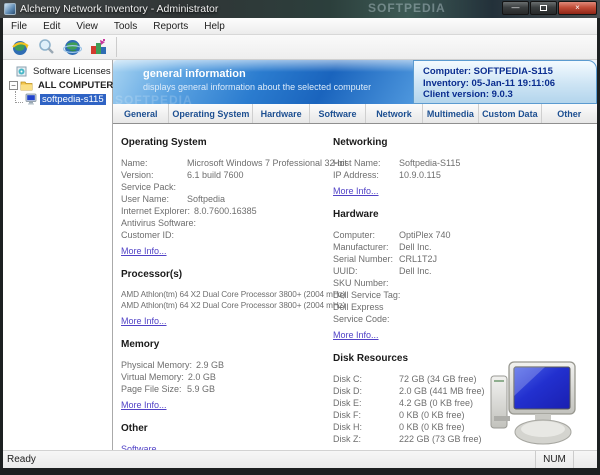  I want to click on hardware-row: Computer: OptiPlex 740, so click(392, 235).